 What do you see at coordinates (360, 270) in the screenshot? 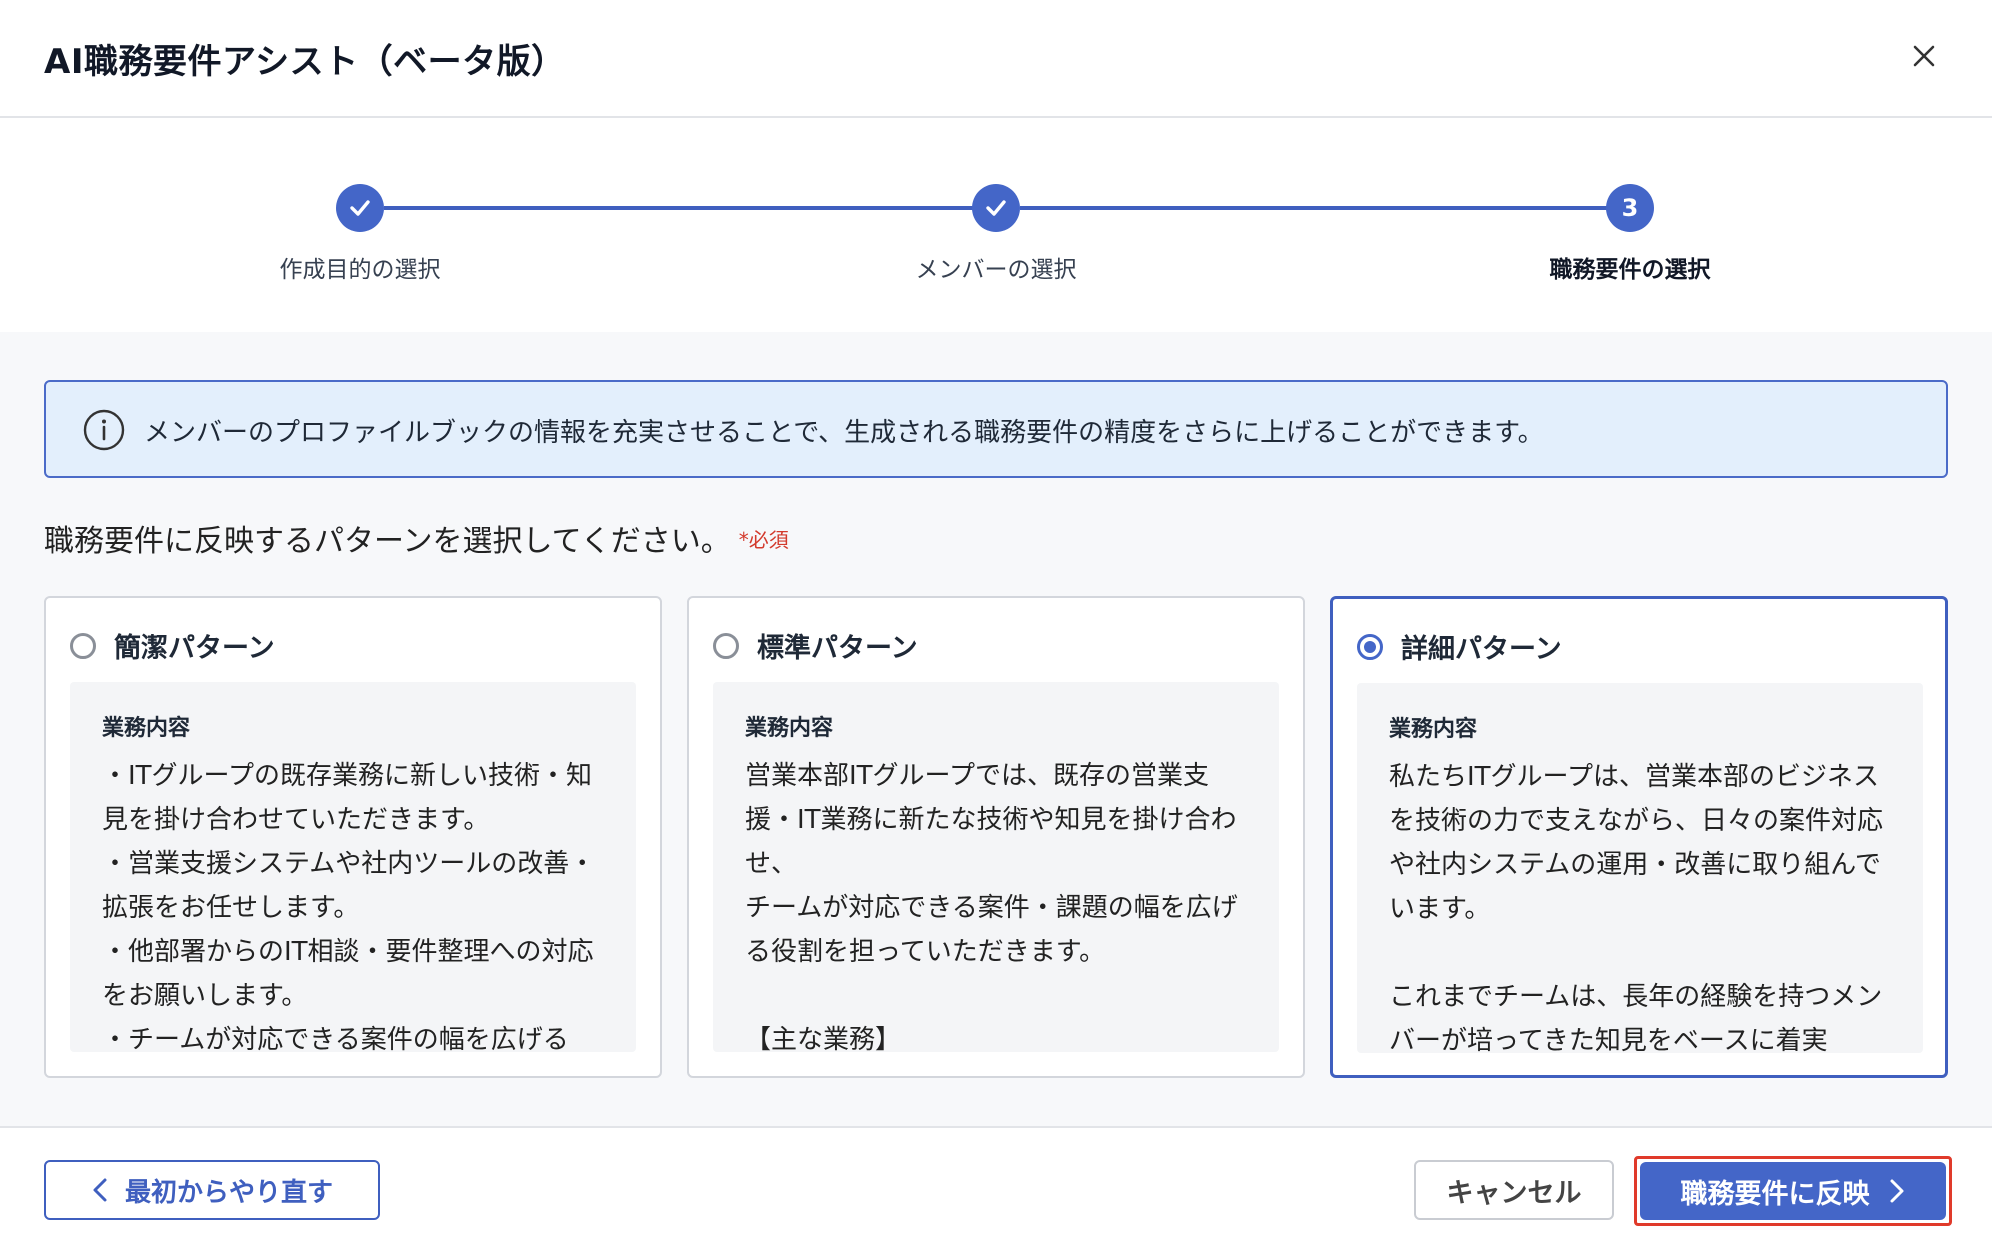
I see `step-1-label: 作成目的の選択` at bounding box center [360, 270].